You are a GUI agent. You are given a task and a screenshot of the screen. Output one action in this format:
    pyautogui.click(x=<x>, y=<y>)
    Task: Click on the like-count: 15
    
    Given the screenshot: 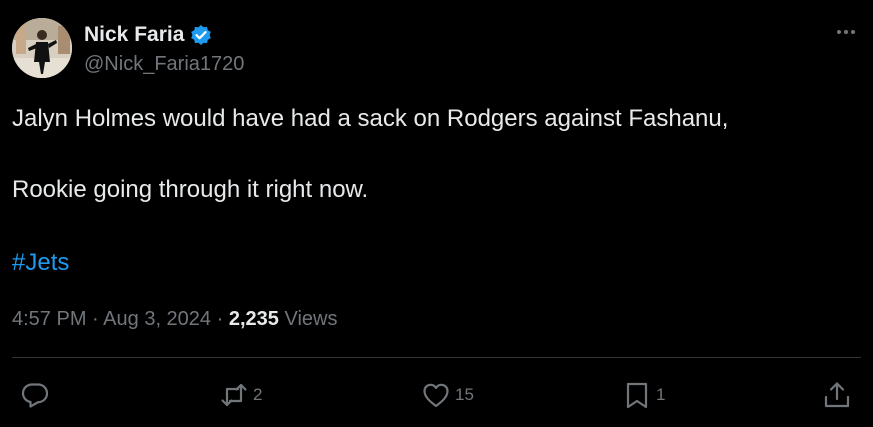 What is the action you would take?
    pyautogui.click(x=464, y=394)
    